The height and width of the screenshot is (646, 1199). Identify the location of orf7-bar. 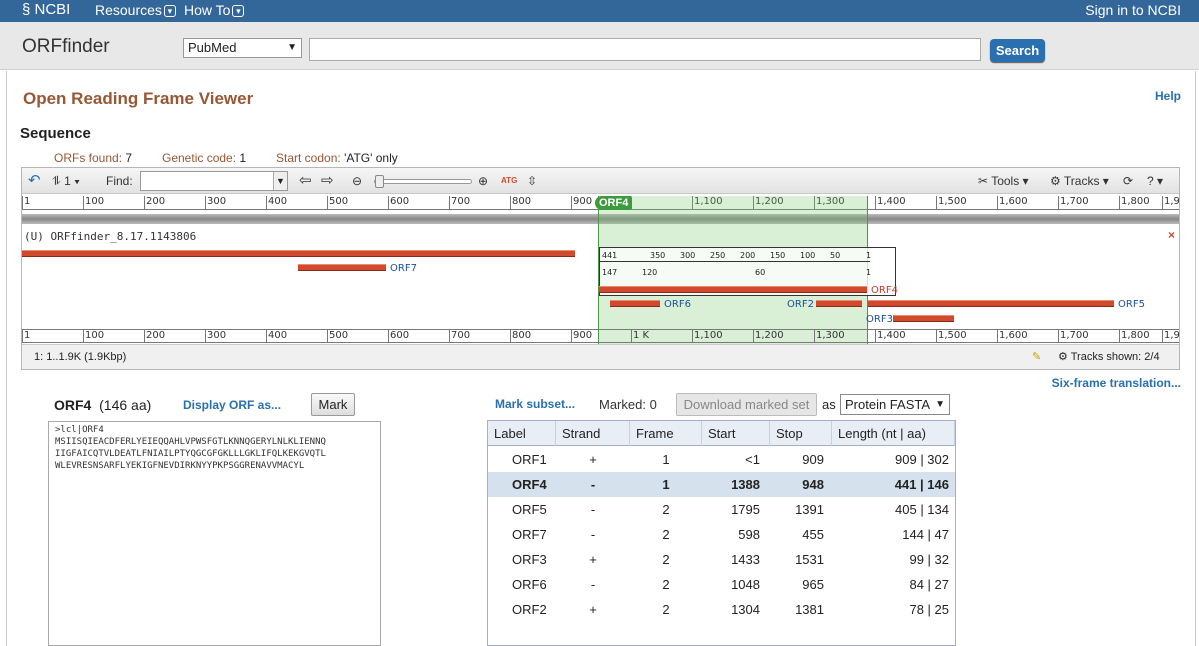
(342, 267).